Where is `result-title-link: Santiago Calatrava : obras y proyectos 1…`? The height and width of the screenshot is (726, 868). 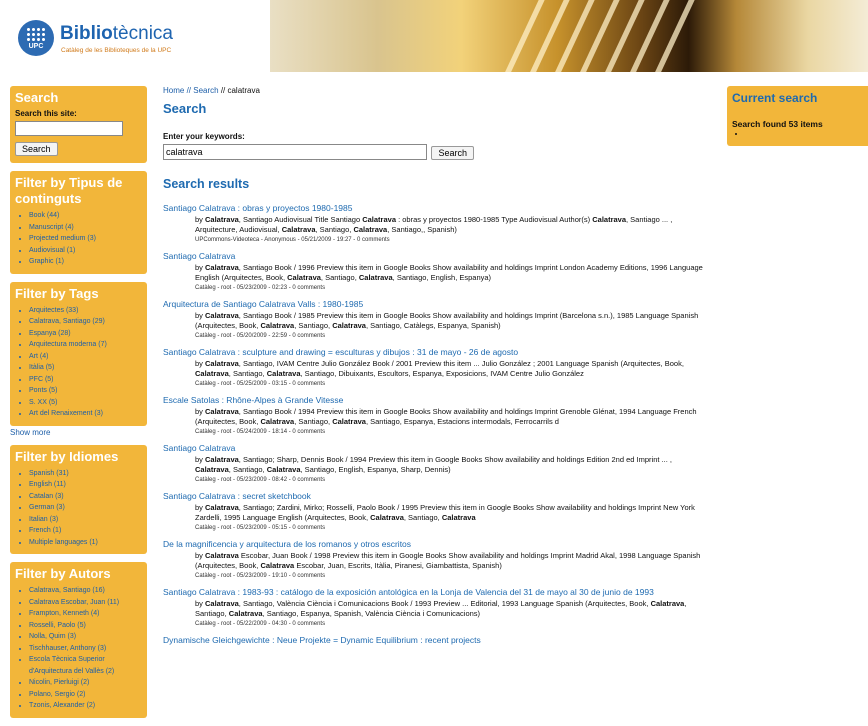 result-title-link: Santiago Calatrava : obras y proyectos 1… is located at coordinates (433, 208).